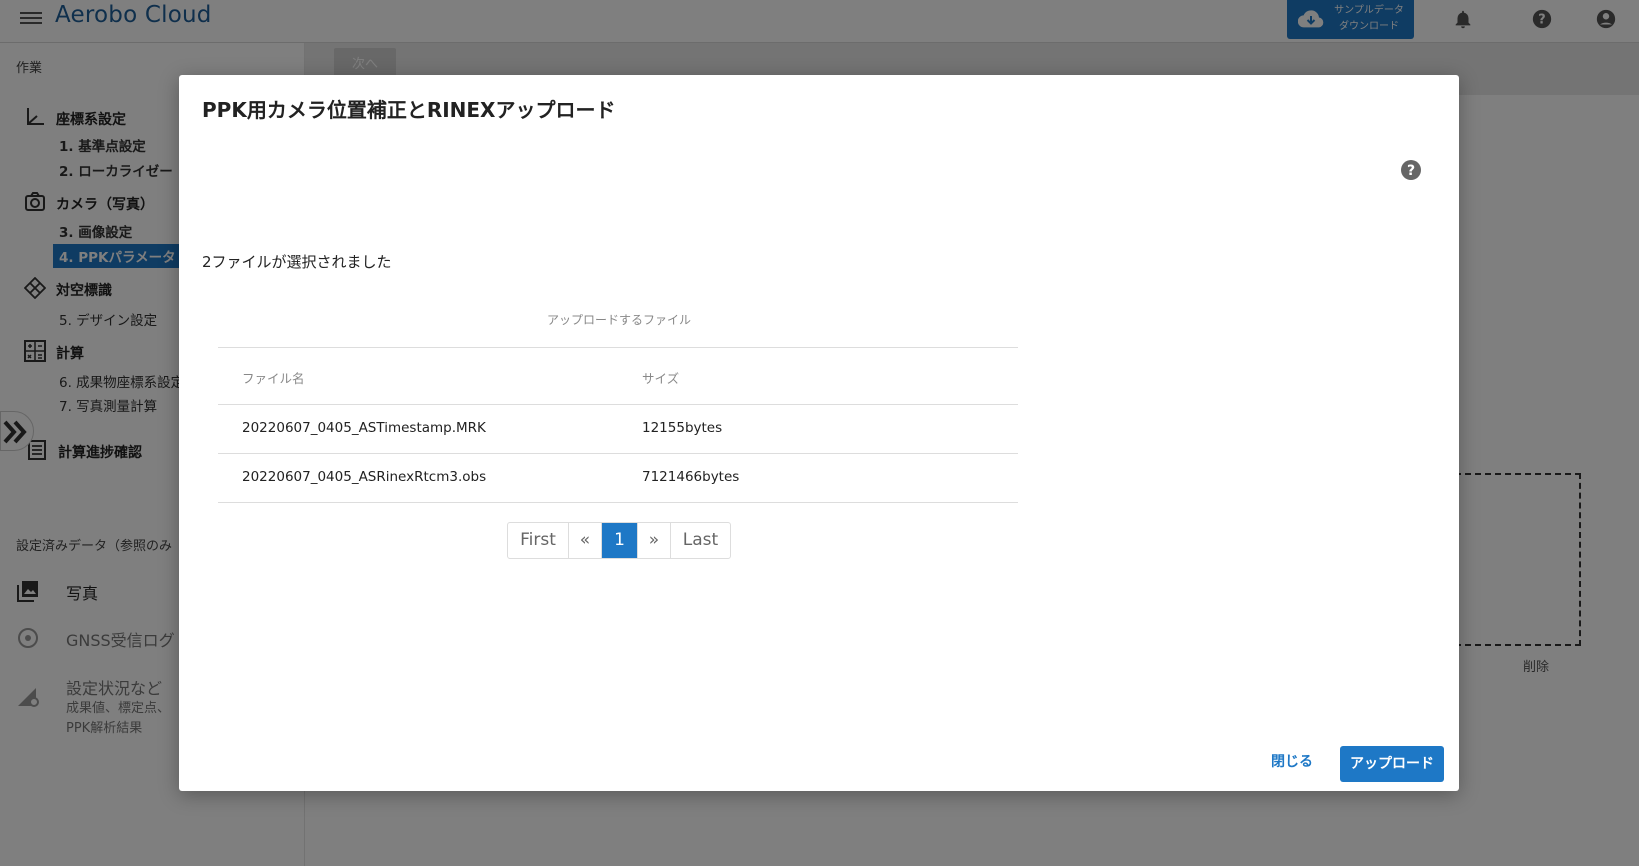  What do you see at coordinates (682, 428) in the screenshot?
I see `file-size: 12155bytes` at bounding box center [682, 428].